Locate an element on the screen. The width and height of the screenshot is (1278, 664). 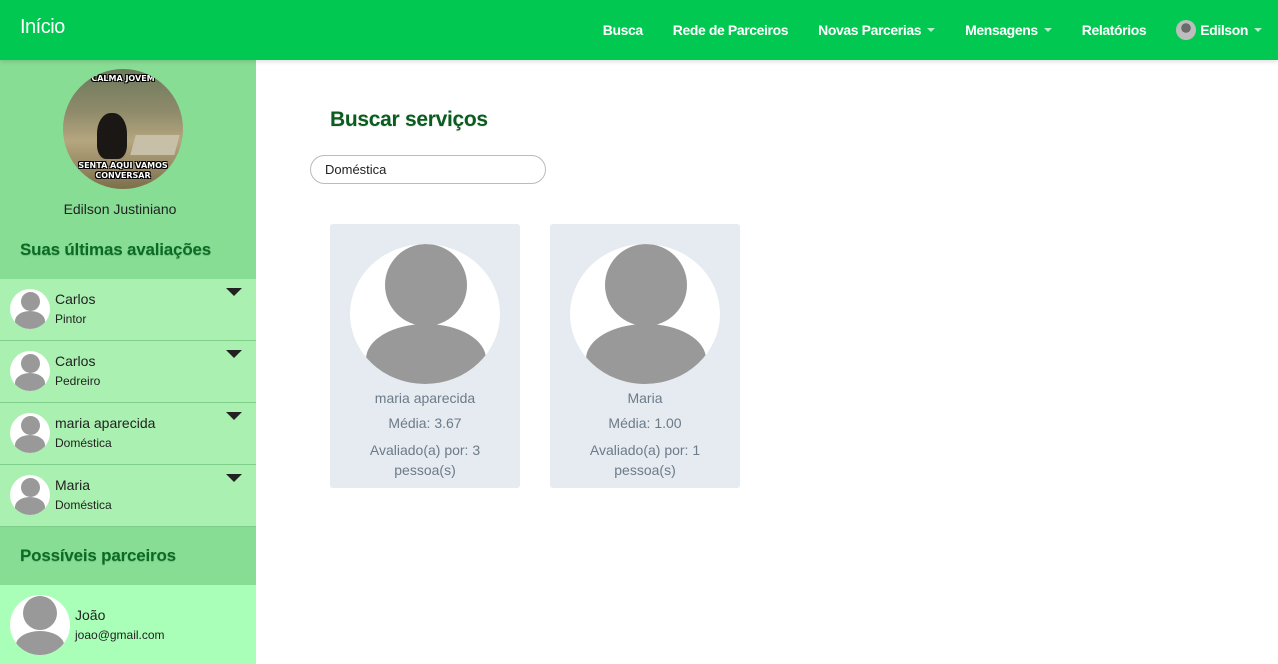
meme-top-text: CALMA JOVEM is located at coordinates (123, 78).